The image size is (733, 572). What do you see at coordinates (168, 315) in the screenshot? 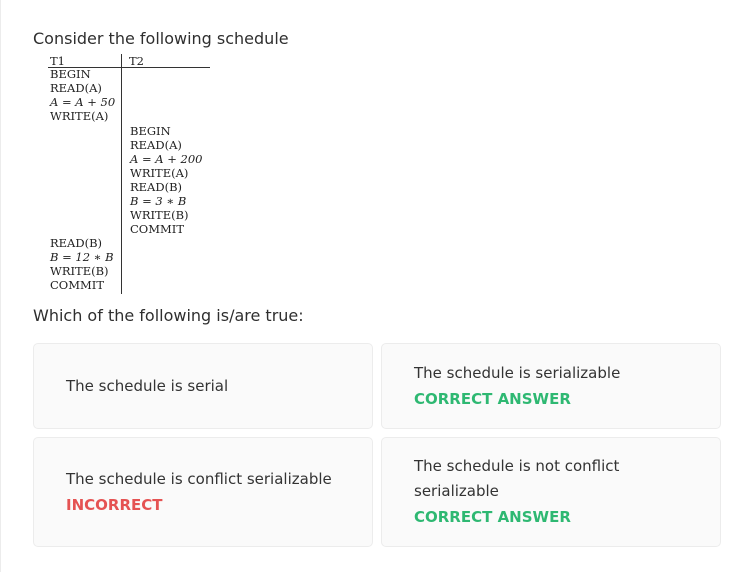
I see `question-prompt: Which of the following is/are true:` at bounding box center [168, 315].